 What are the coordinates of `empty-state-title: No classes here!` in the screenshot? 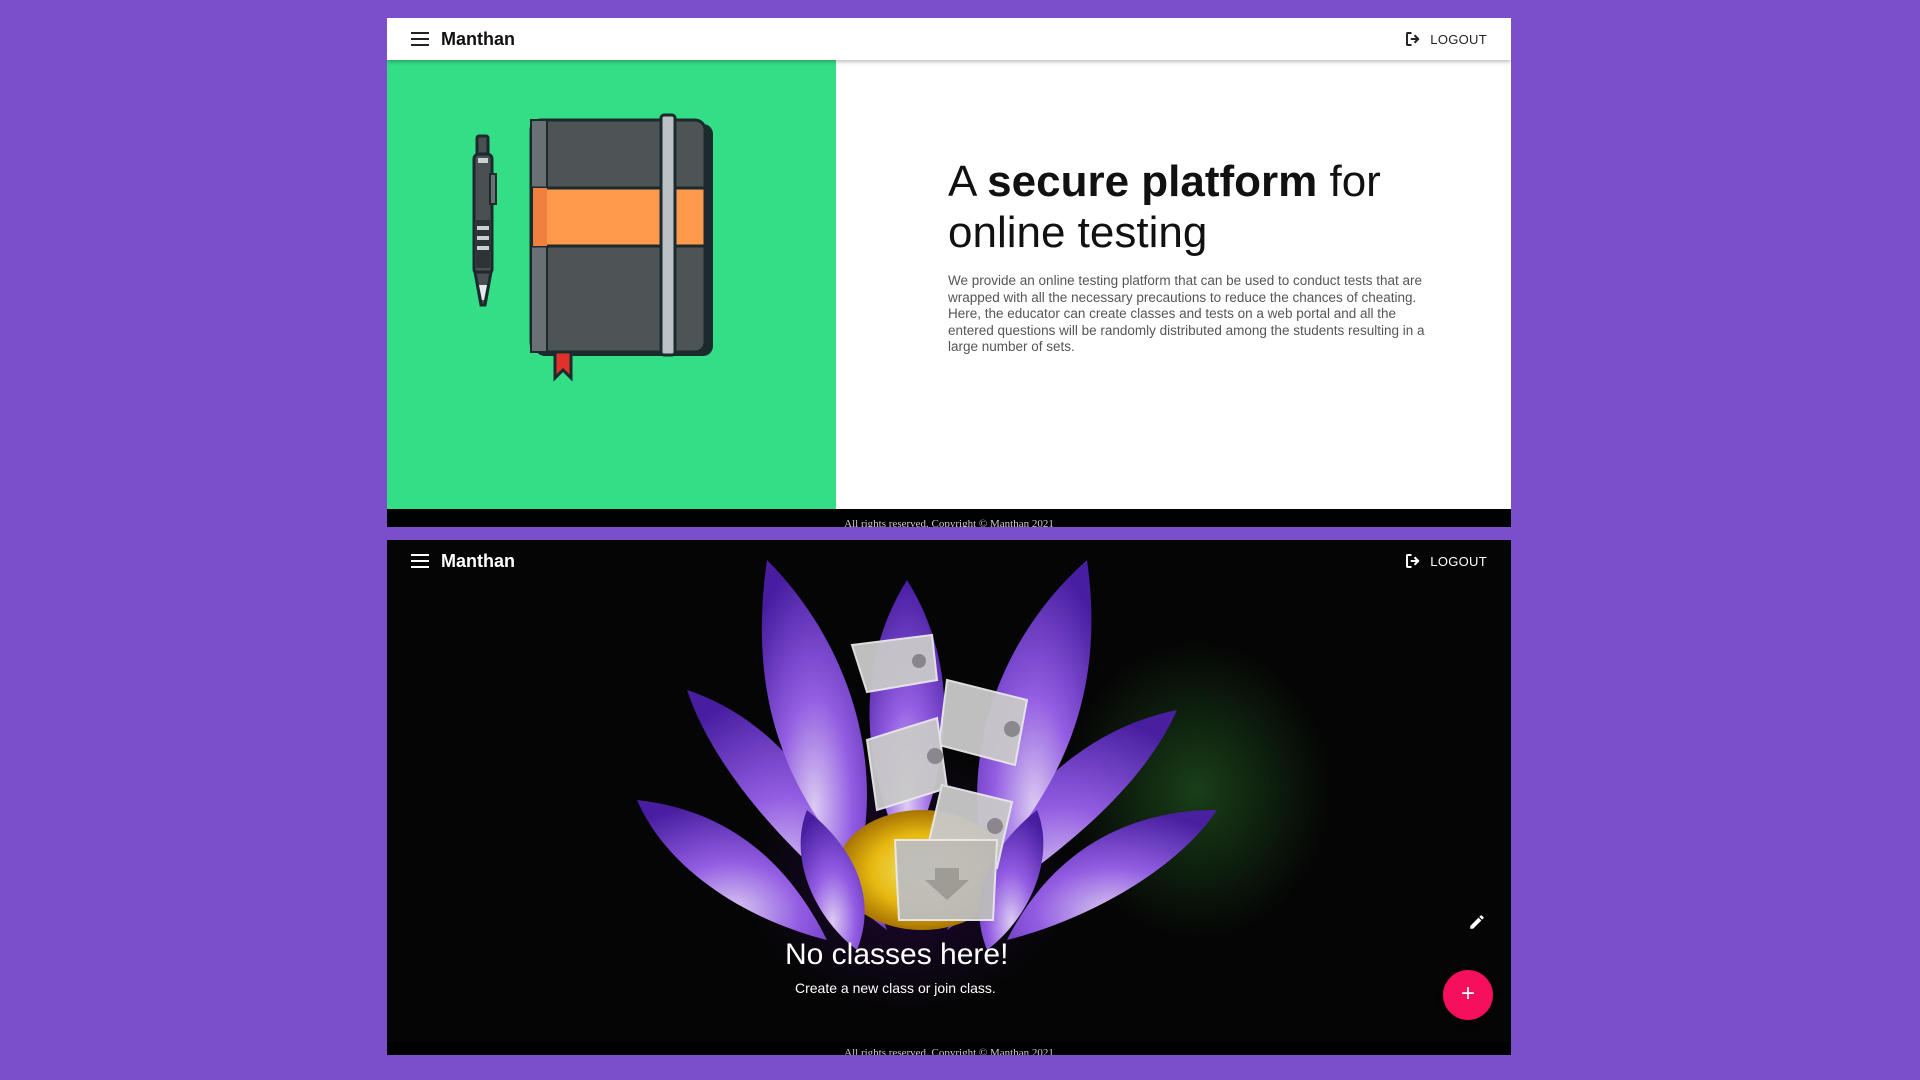 It's located at (897, 954).